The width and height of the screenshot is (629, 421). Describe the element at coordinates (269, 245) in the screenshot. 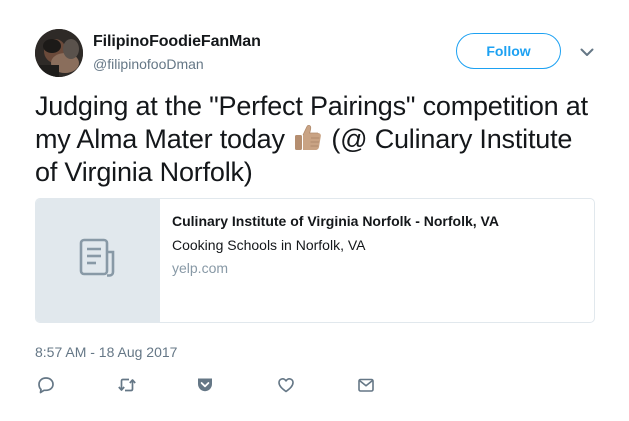

I see `card-description: Cooking Schools in Norfolk, VA` at that location.